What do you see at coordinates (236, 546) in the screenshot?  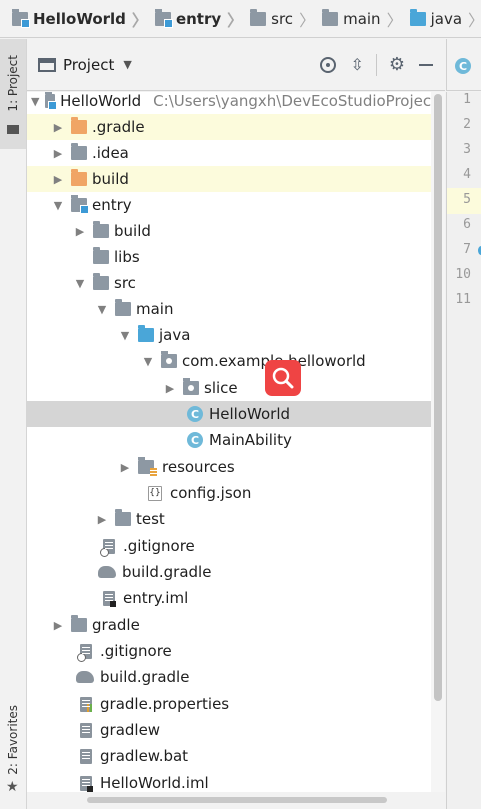 I see `tree-row-entry-gitignore: .gitignore` at bounding box center [236, 546].